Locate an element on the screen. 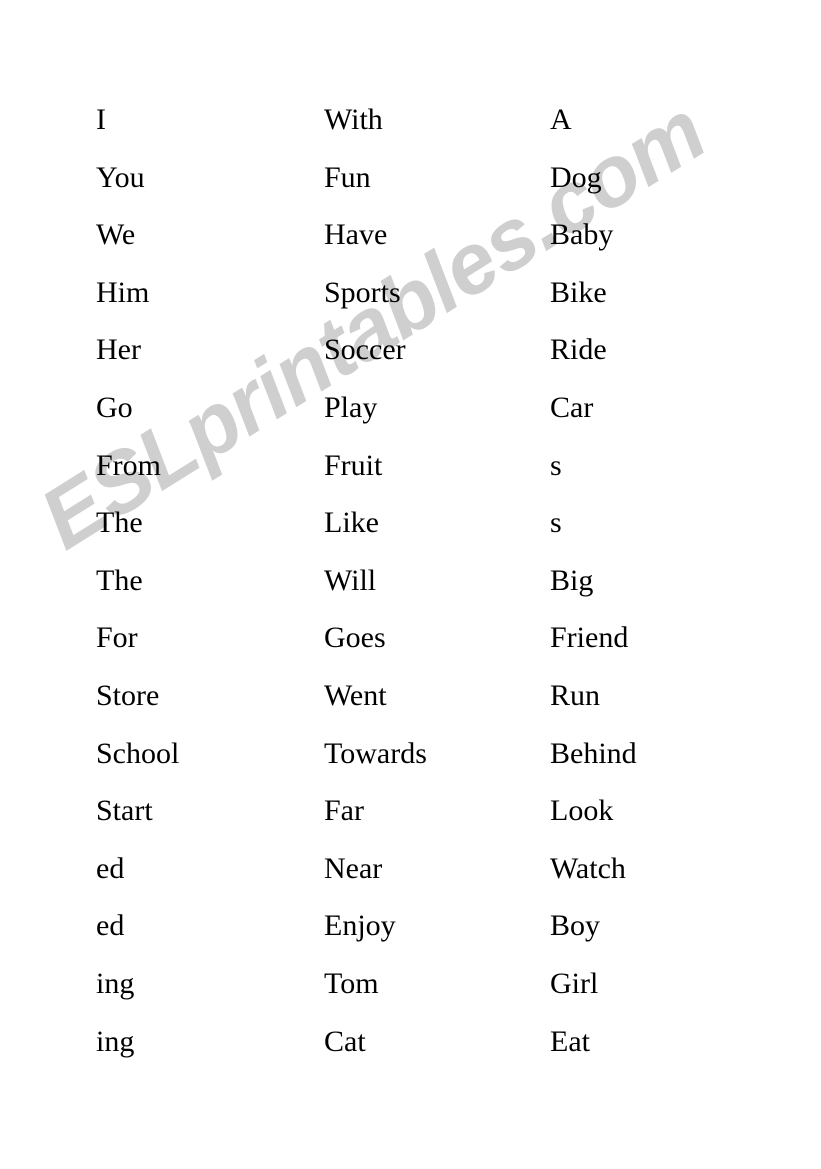  word-item: Sports is located at coordinates (362, 292).